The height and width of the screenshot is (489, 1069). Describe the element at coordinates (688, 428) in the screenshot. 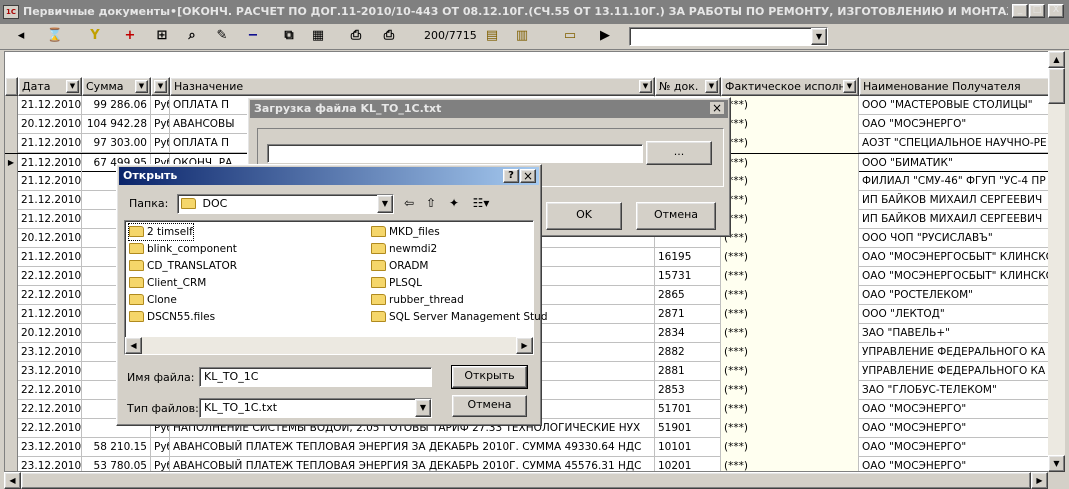

I see `cell-docnum: 51901` at that location.